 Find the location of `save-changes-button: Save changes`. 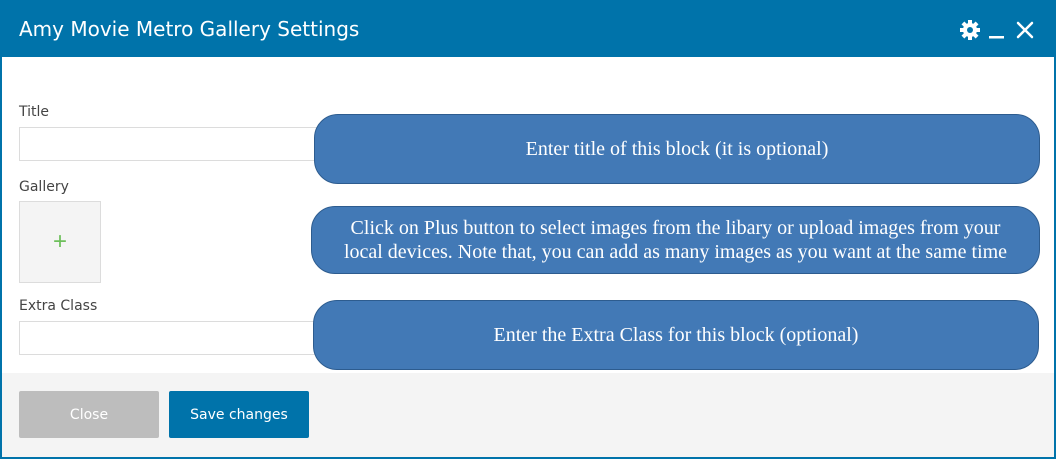

save-changes-button: Save changes is located at coordinates (239, 414).